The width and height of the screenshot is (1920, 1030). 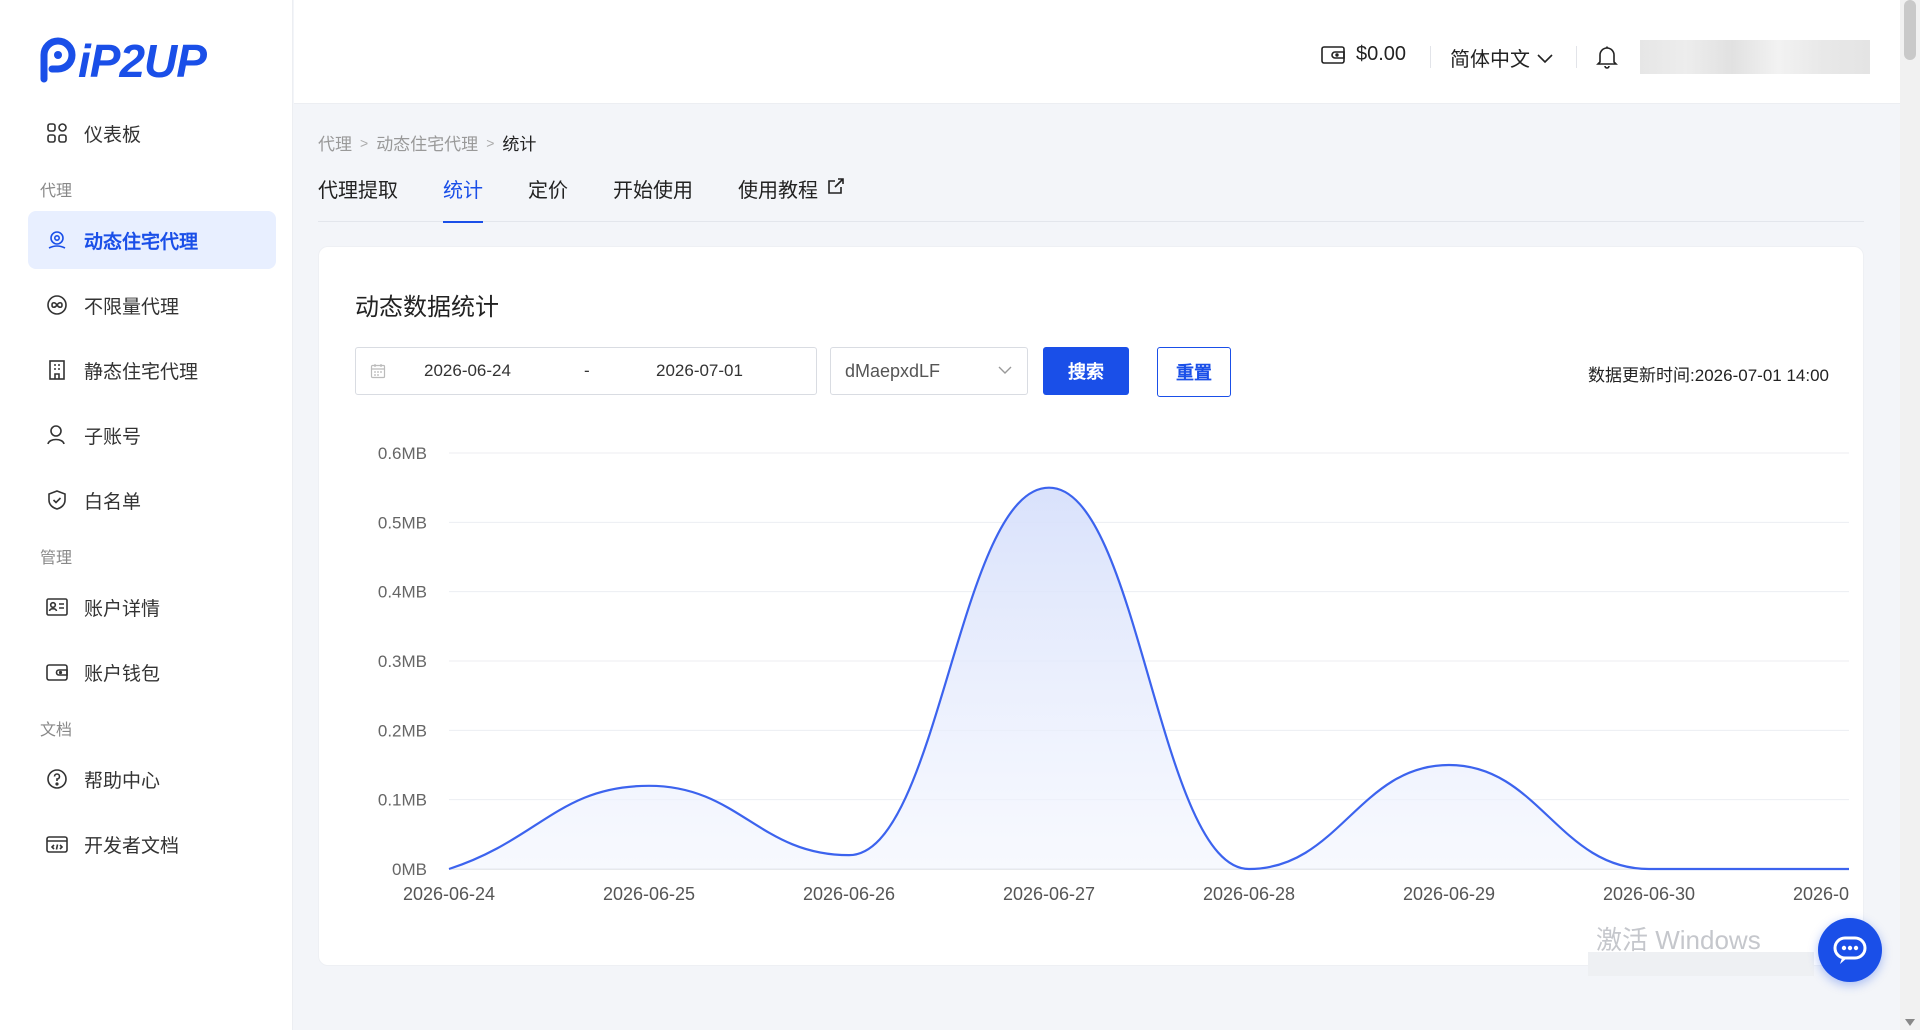 What do you see at coordinates (1607, 59) in the screenshot?
I see `notification-bell-icon` at bounding box center [1607, 59].